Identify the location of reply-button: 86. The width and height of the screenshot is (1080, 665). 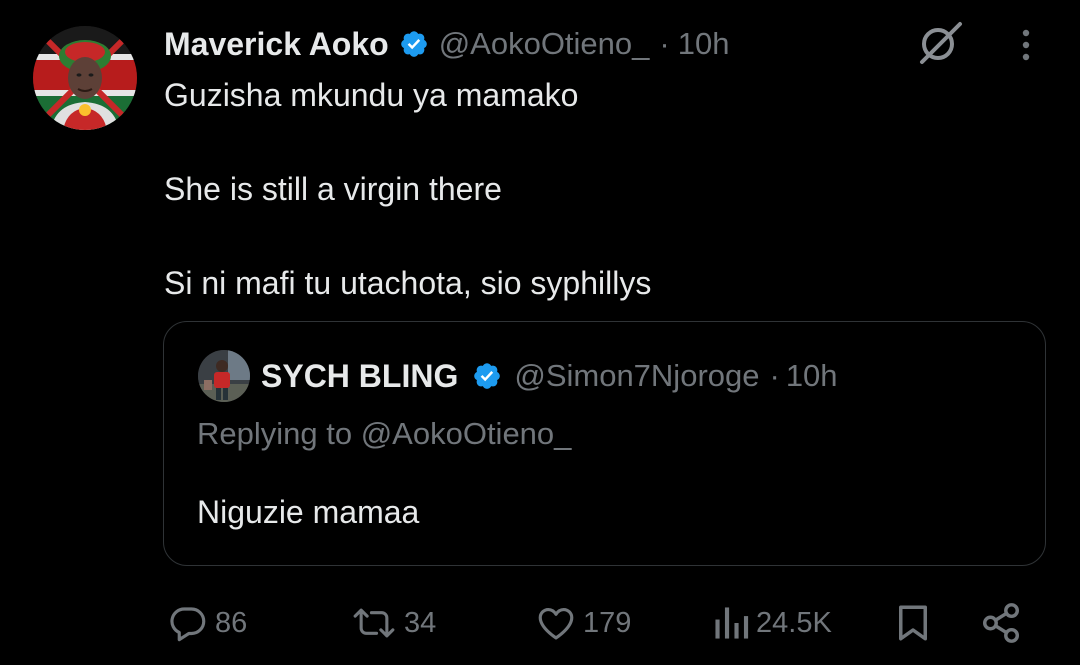
(207, 623).